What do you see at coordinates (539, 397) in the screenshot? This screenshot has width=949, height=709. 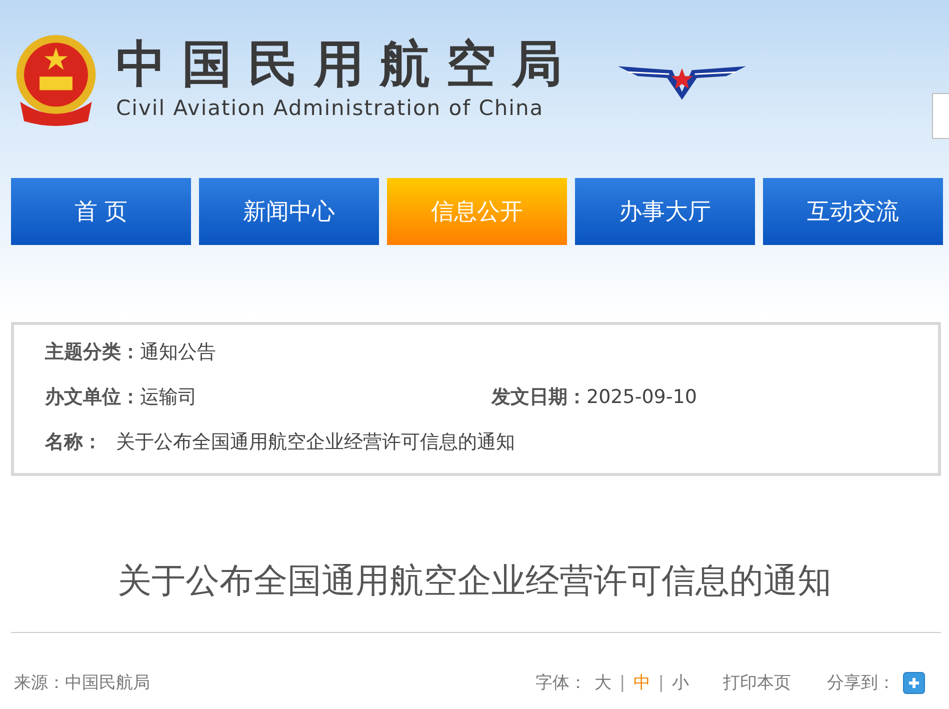 I see `field-label: 发文日期：` at bounding box center [539, 397].